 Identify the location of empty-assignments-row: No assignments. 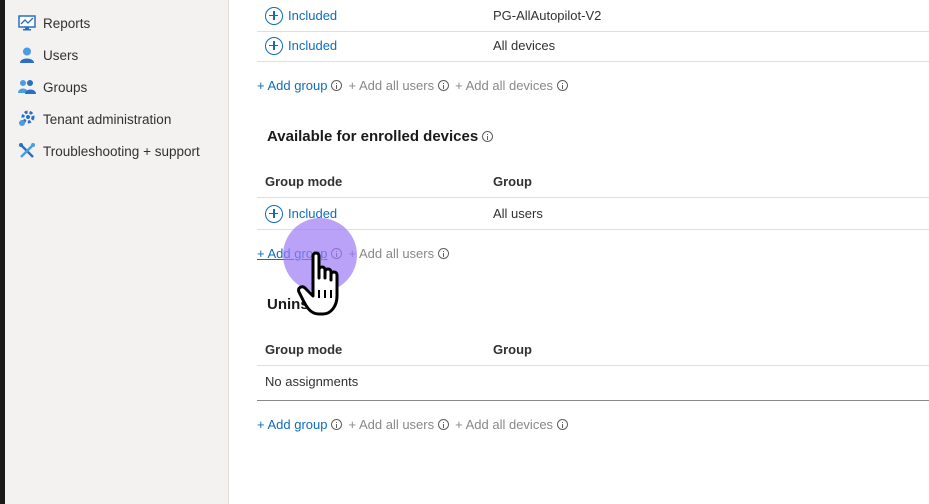
(593, 383).